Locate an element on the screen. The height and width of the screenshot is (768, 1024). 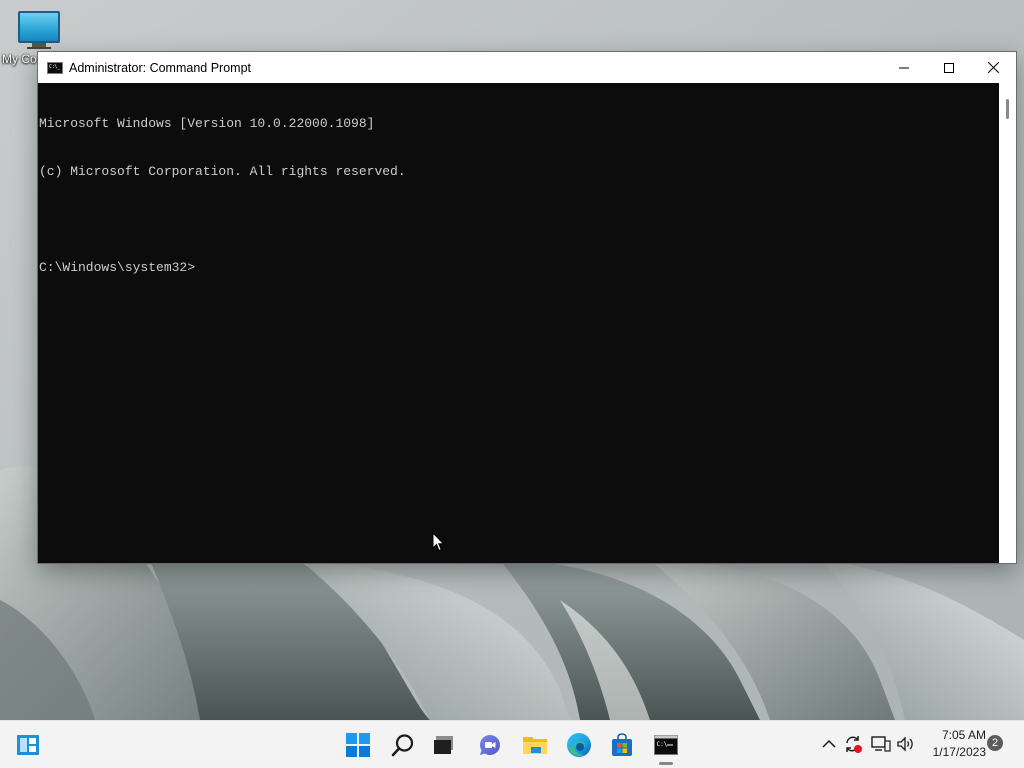
taskbar-task-view-button is located at coordinates (444, 744).